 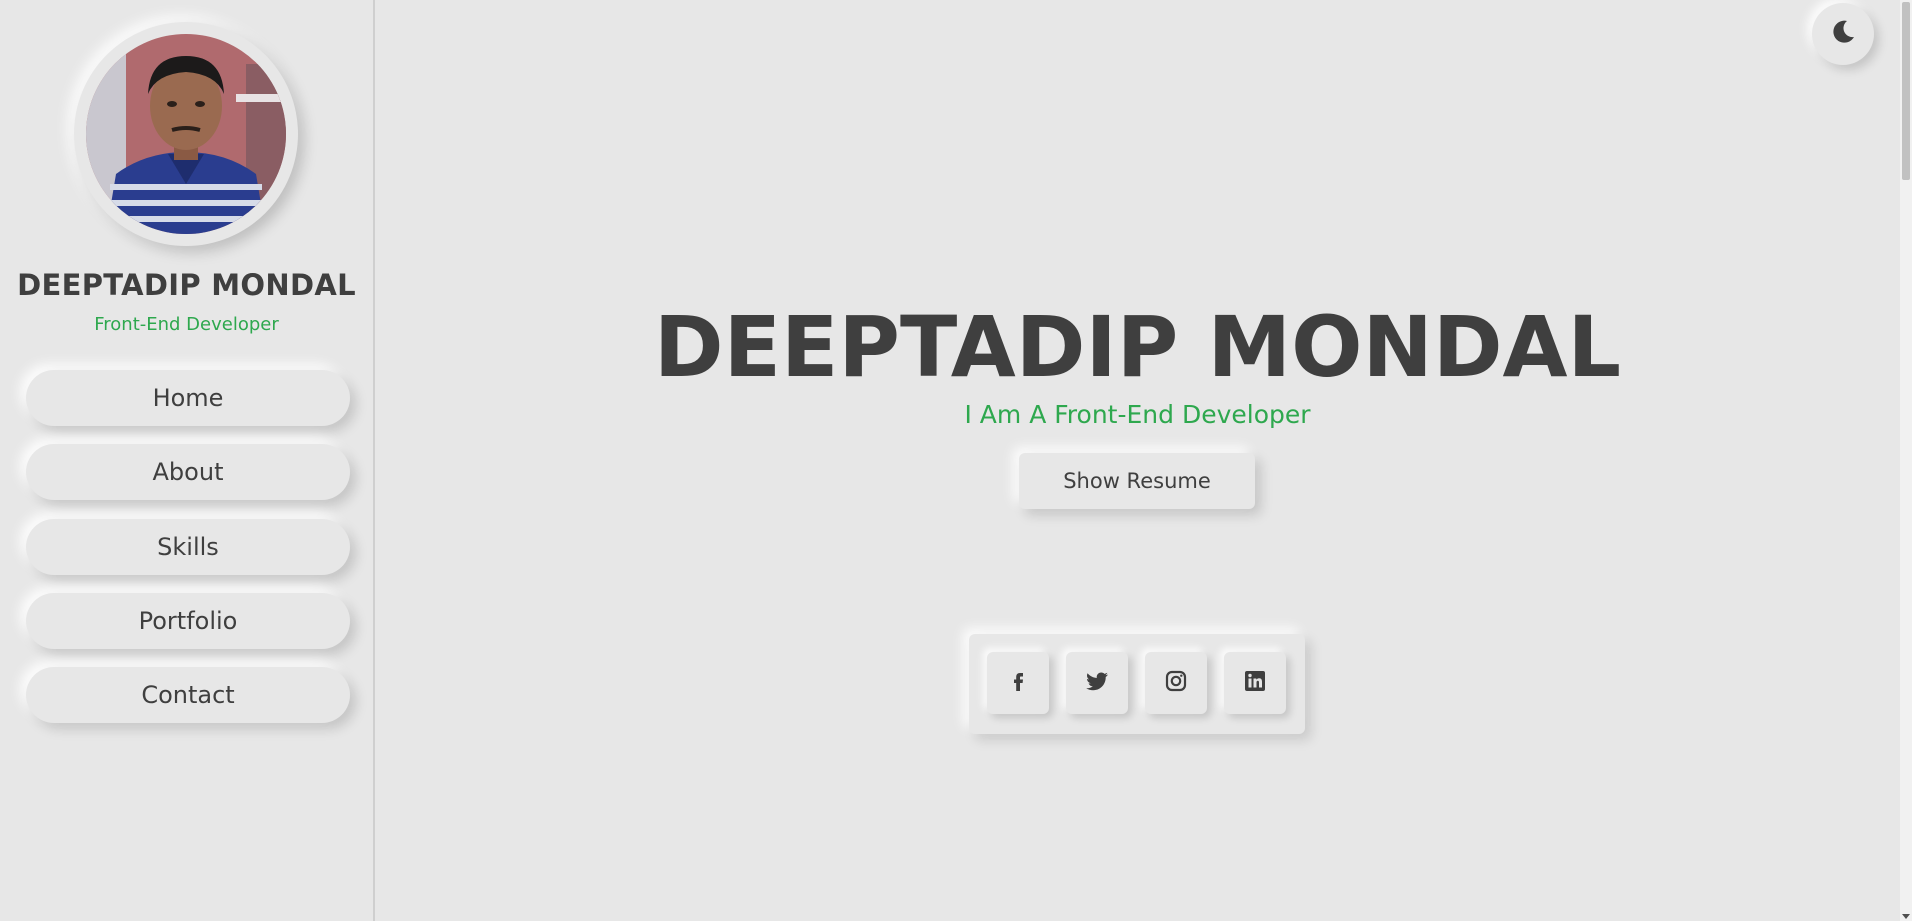 I want to click on theme-toggle-button, so click(x=1843, y=34).